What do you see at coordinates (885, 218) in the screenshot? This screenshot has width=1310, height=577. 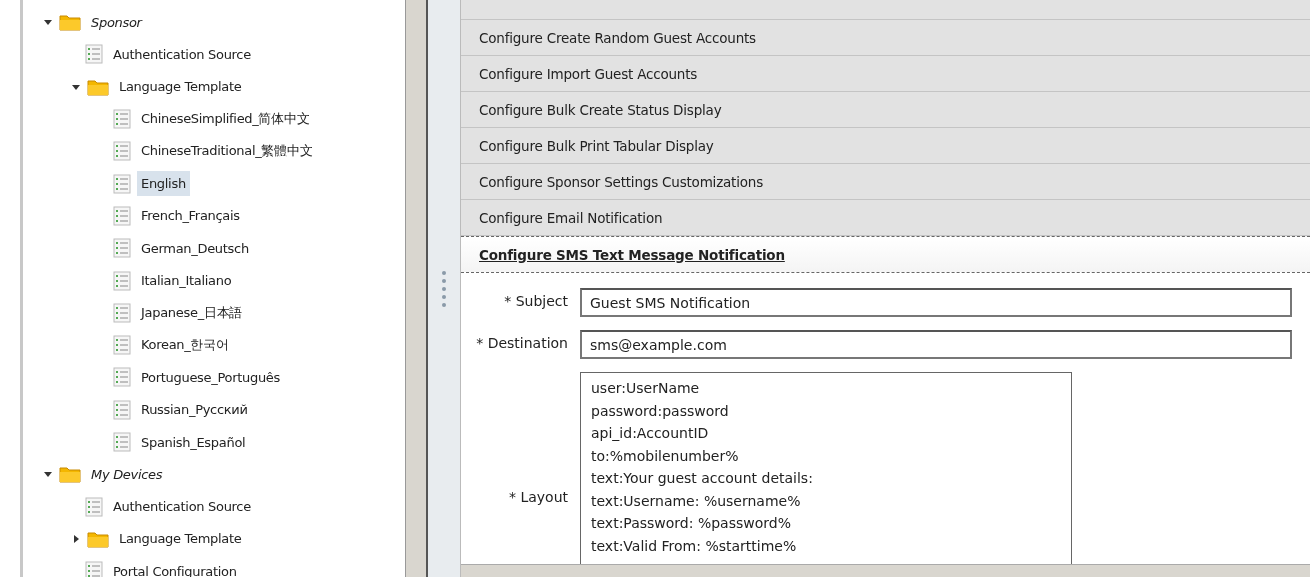 I see `section-header: Configure Email Notification` at bounding box center [885, 218].